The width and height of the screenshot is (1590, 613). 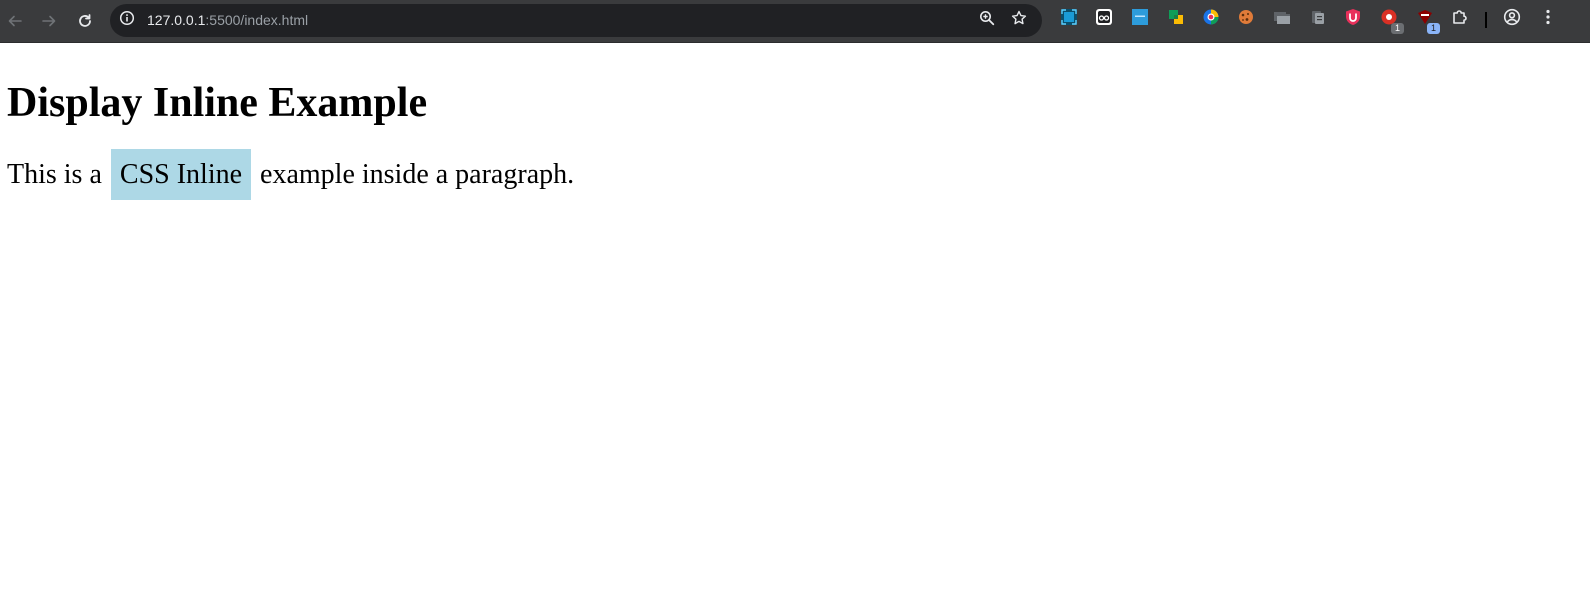 I want to click on bookmark-button, so click(x=1019, y=20).